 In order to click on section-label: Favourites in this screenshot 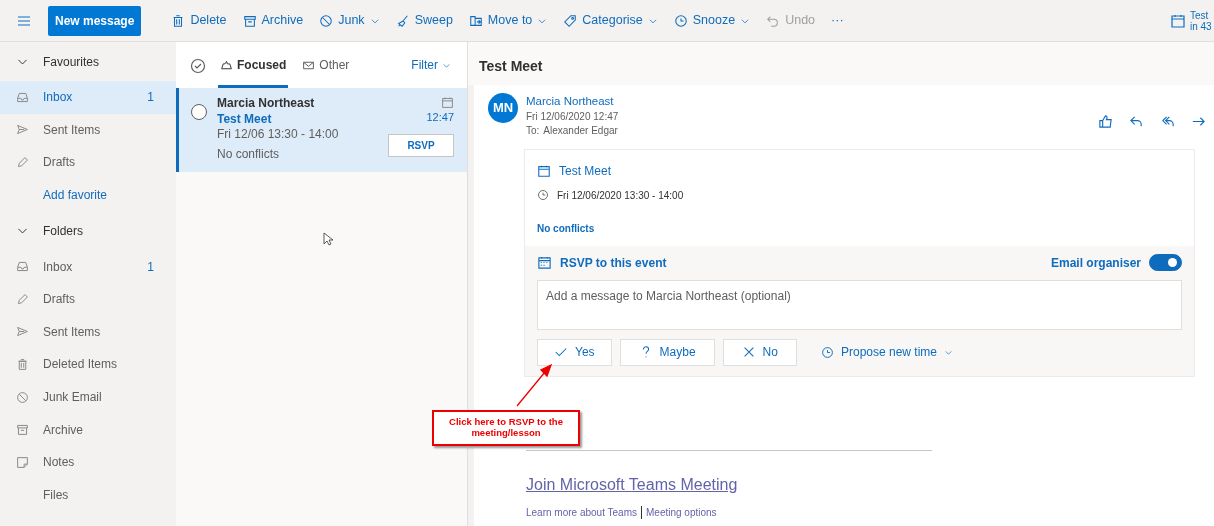, I will do `click(71, 62)`.